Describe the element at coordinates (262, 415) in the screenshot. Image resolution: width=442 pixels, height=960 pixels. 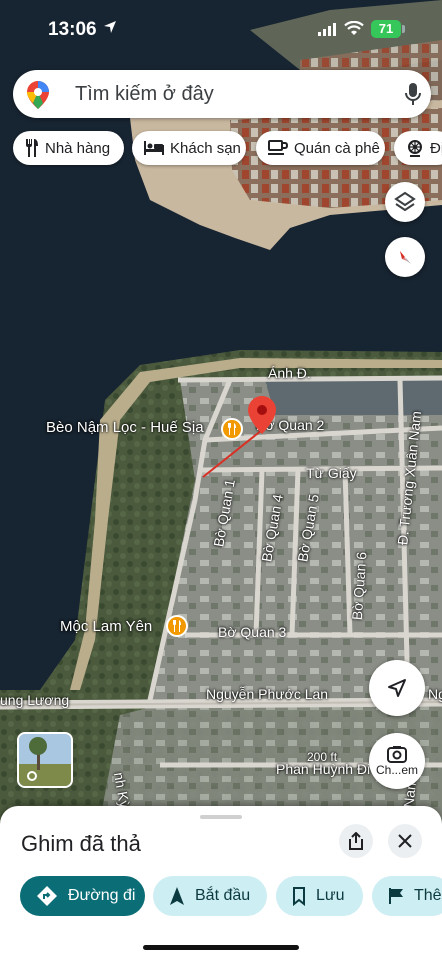
I see `dropped-pin-icon` at that location.